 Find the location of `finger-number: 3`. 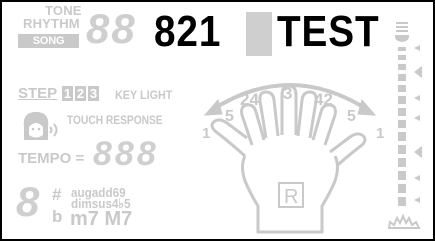

finger-number: 3 is located at coordinates (287, 93).